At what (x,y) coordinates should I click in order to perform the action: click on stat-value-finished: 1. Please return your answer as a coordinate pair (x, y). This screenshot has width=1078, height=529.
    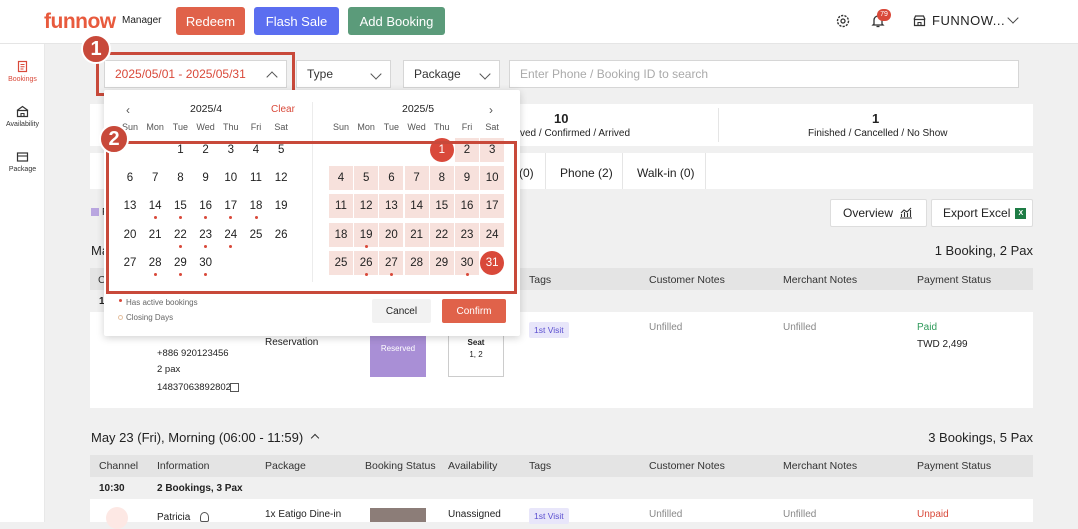
    Looking at the image, I should click on (876, 118).